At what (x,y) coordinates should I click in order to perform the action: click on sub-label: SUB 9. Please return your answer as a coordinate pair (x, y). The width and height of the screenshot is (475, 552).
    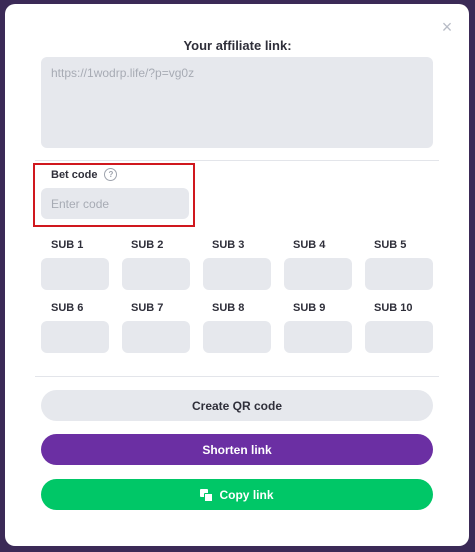
    Looking at the image, I should click on (309, 308).